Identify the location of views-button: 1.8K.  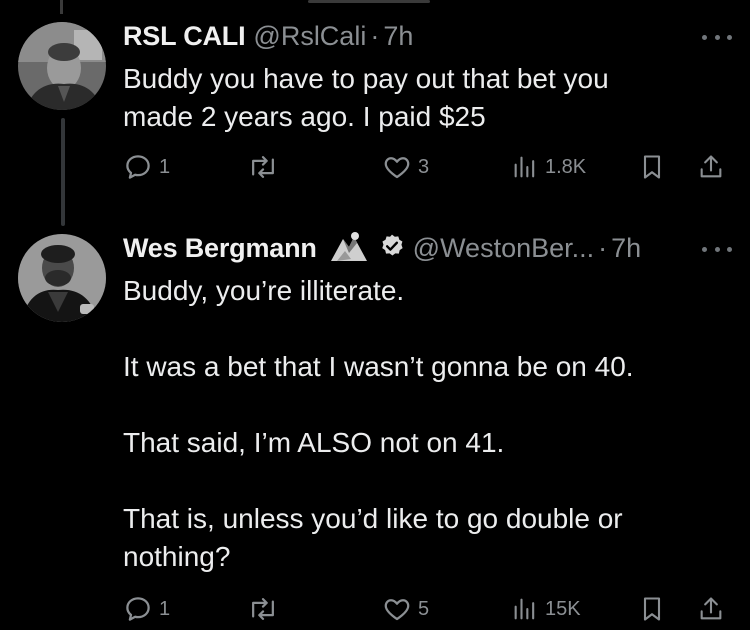
(548, 167).